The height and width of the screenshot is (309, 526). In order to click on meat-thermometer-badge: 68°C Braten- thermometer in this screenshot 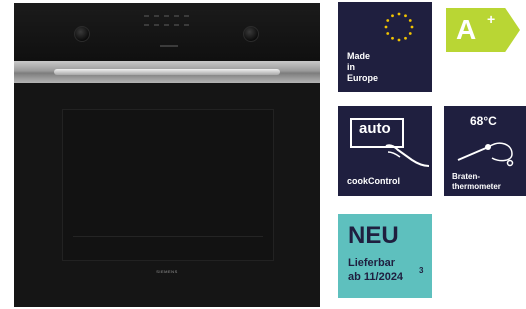, I will do `click(485, 151)`.